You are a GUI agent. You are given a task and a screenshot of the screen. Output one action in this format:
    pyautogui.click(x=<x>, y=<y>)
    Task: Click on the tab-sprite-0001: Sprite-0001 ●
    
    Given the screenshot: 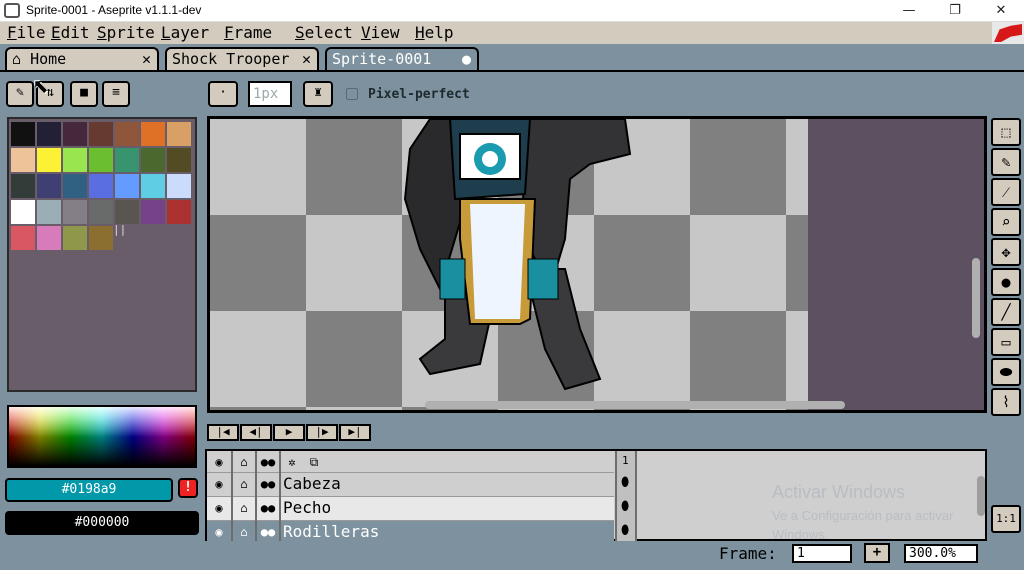 What is the action you would take?
    pyautogui.click(x=402, y=59)
    